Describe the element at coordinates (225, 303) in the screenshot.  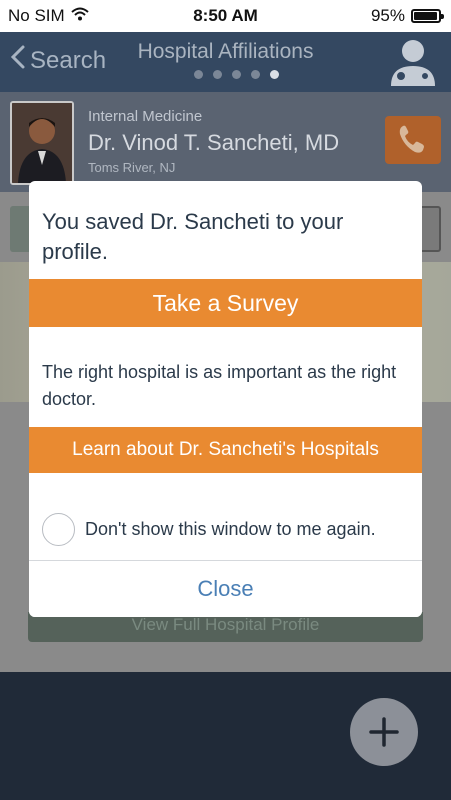
I see `take-survey-button: Take a Survey` at that location.